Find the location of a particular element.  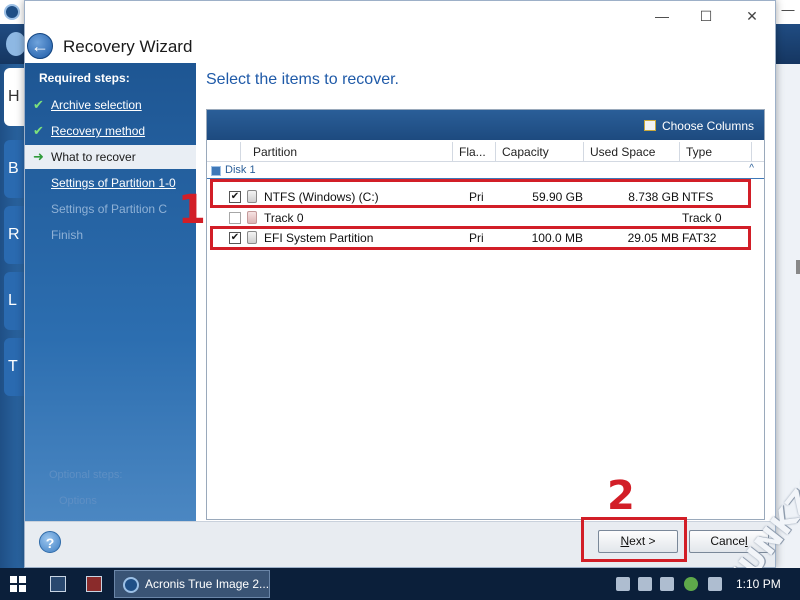

optional-steps-heading: Optional steps: is located at coordinates (86, 475).